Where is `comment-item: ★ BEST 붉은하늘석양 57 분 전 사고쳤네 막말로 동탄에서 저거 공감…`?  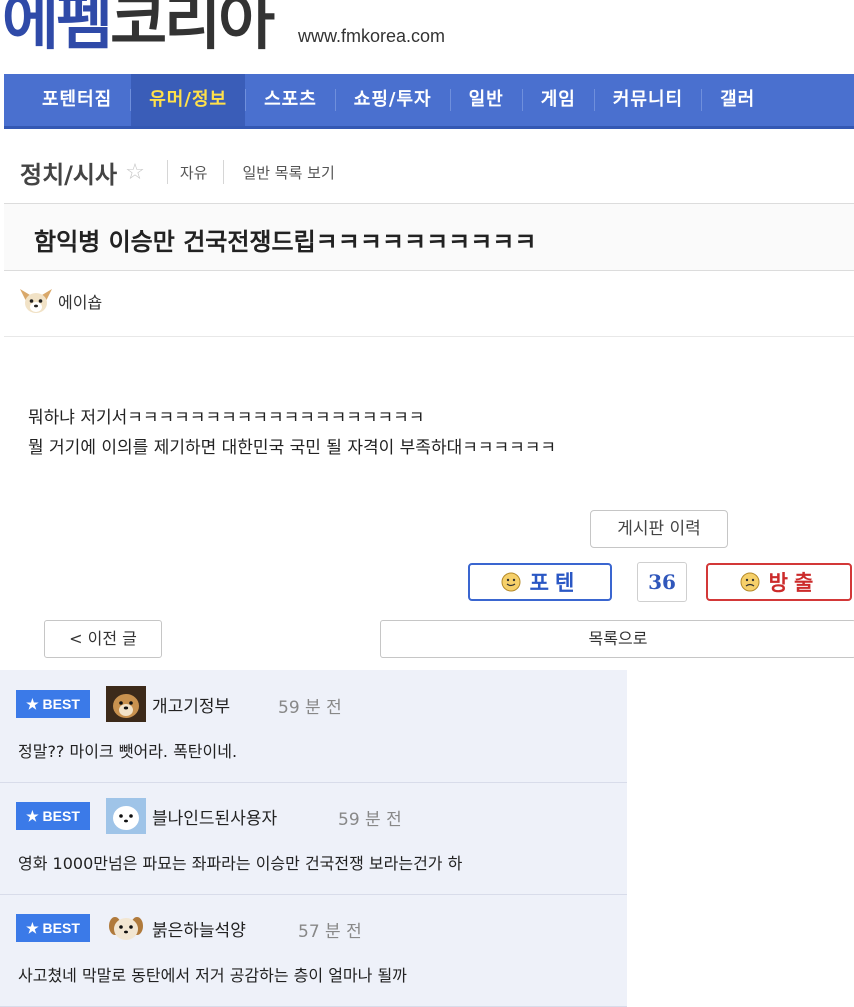 comment-item: ★ BEST 붉은하늘석양 57 분 전 사고쳤네 막말로 동탄에서 저거 공감… is located at coordinates (313, 950).